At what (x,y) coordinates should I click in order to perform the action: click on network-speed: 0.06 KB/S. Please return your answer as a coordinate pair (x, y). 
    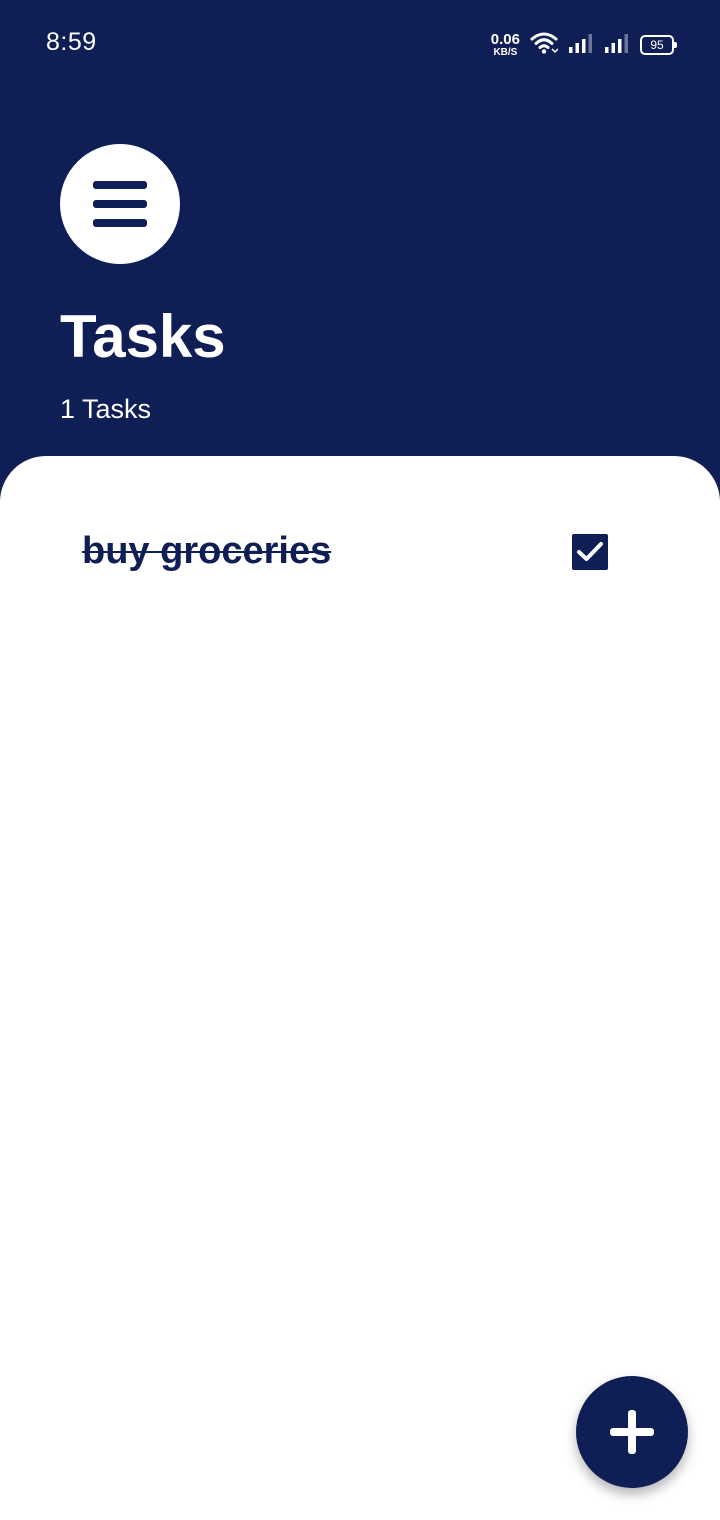
    Looking at the image, I should click on (505, 45).